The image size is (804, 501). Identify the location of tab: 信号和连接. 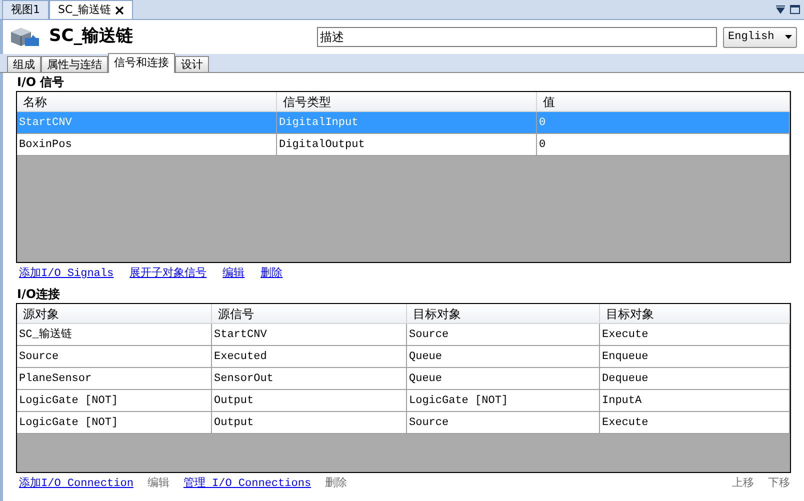
(141, 63).